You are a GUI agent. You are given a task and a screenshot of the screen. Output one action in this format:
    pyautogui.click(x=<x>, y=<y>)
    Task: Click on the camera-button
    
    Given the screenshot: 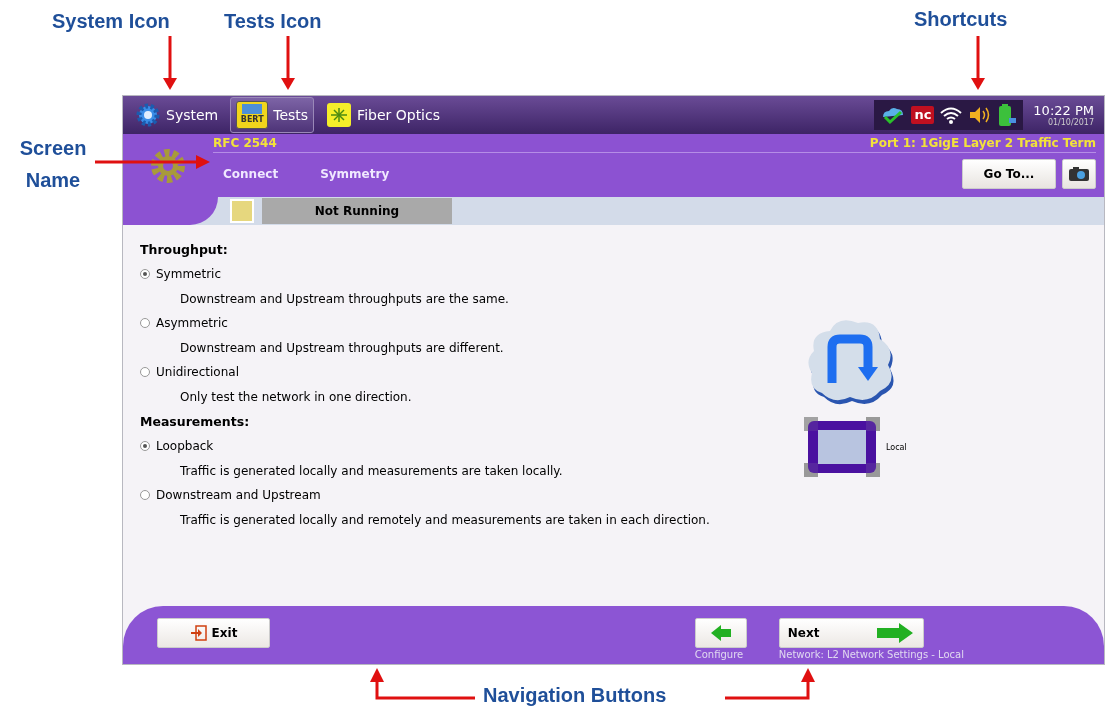 What is the action you would take?
    pyautogui.click(x=1079, y=174)
    